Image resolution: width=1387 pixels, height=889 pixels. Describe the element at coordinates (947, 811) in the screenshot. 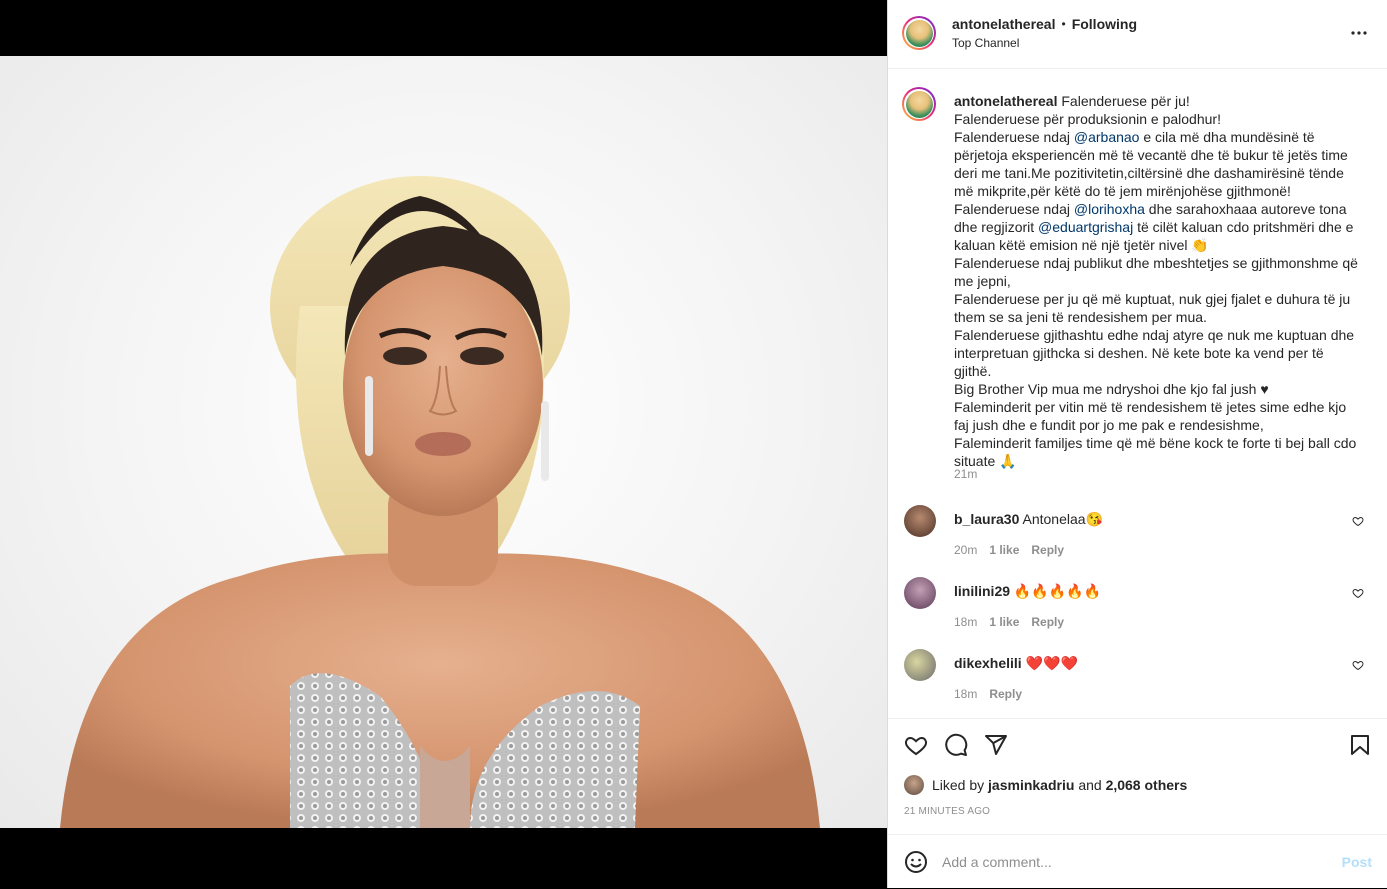

I see `post-timestamp: 21 MINUTES AGO` at that location.